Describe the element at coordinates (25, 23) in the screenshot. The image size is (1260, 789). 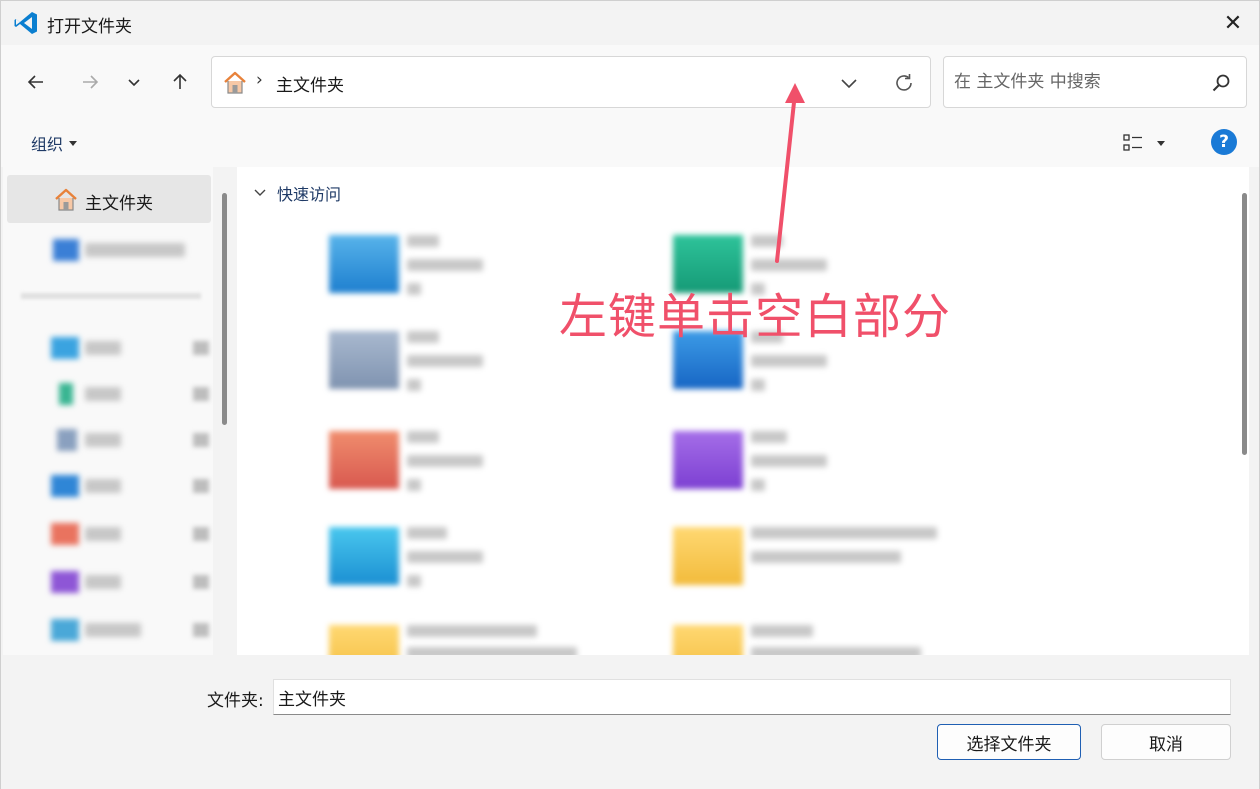
I see `vscode-icon` at that location.